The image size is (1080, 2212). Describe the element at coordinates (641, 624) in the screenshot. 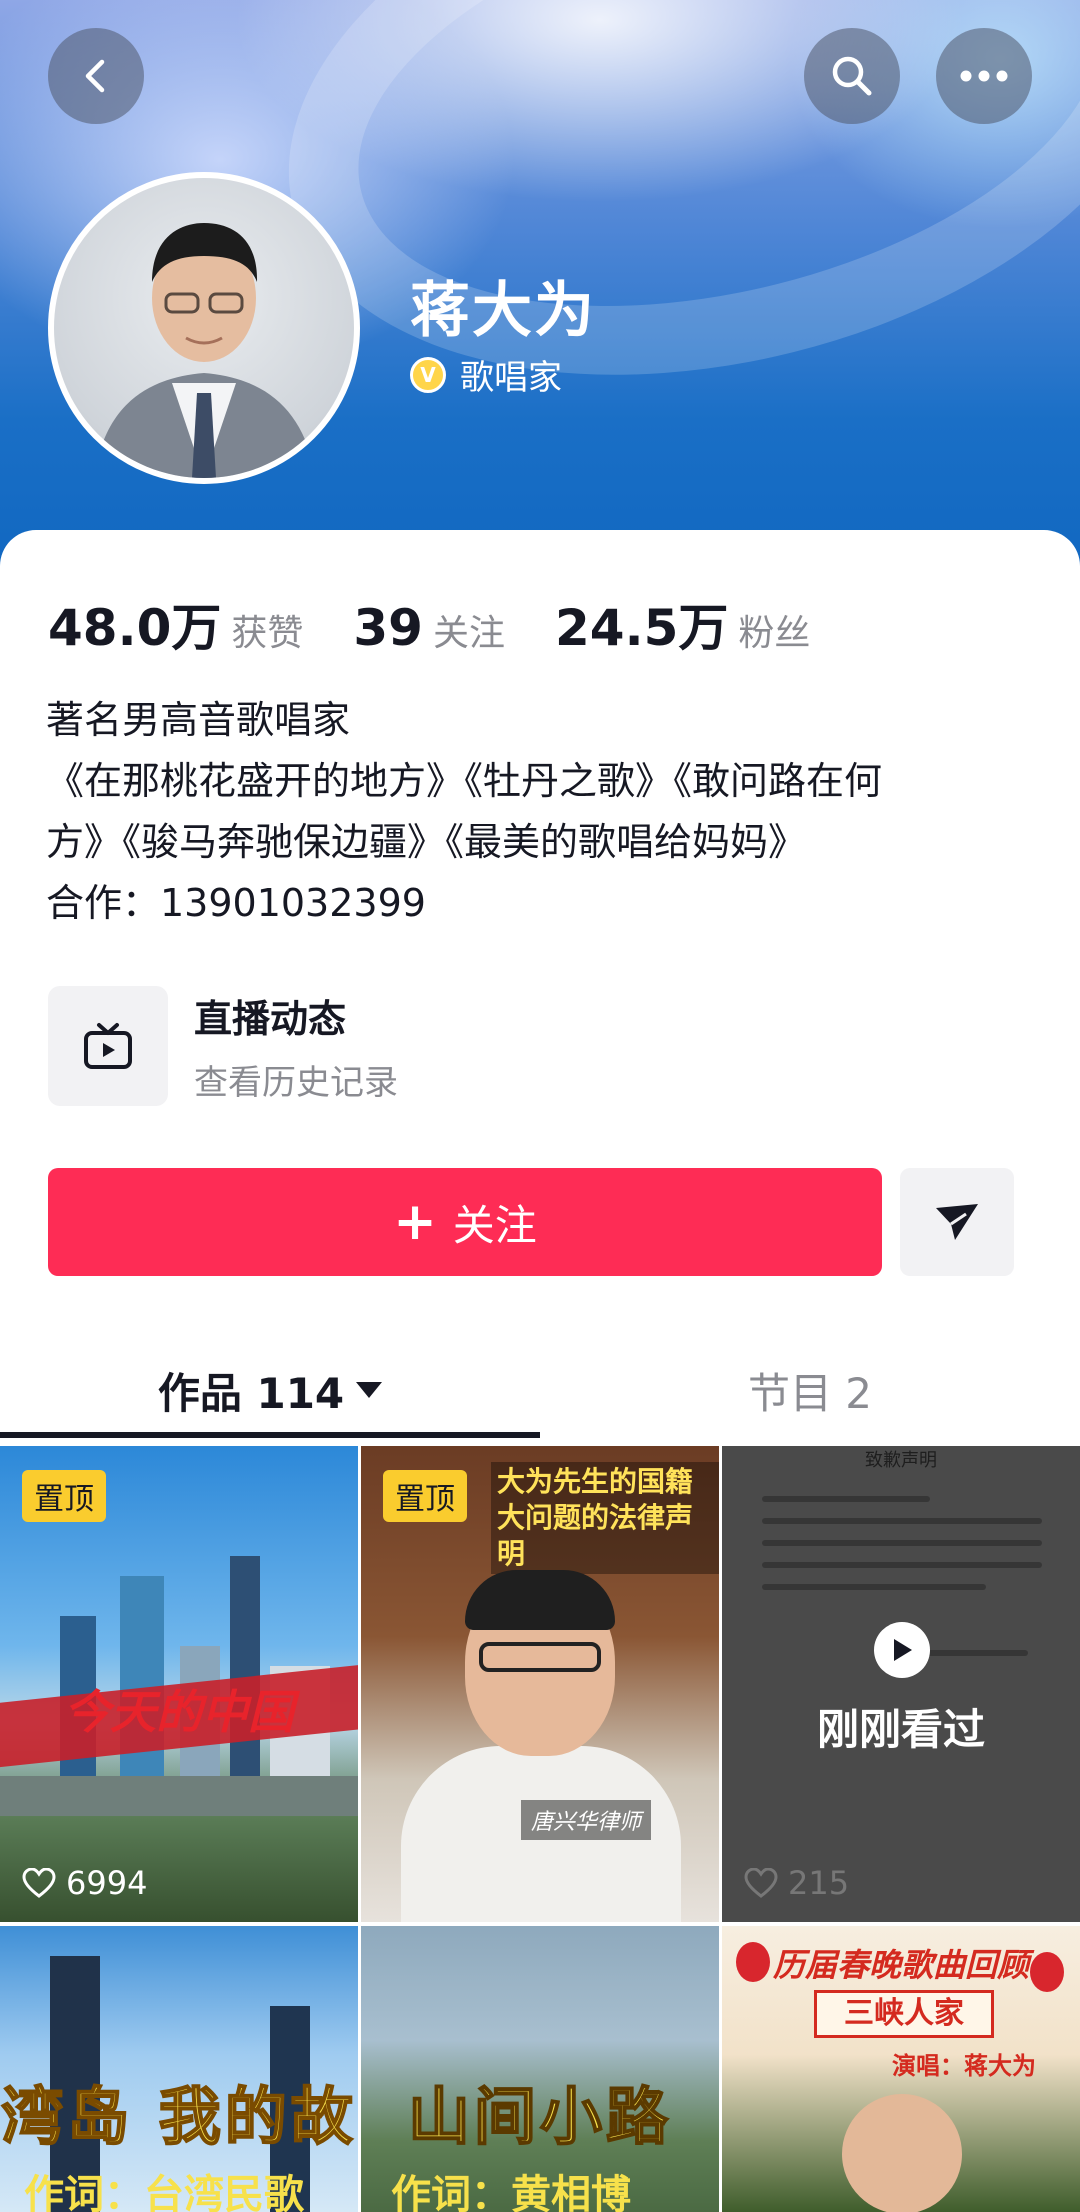

I see `followers-count: 24.5万` at that location.